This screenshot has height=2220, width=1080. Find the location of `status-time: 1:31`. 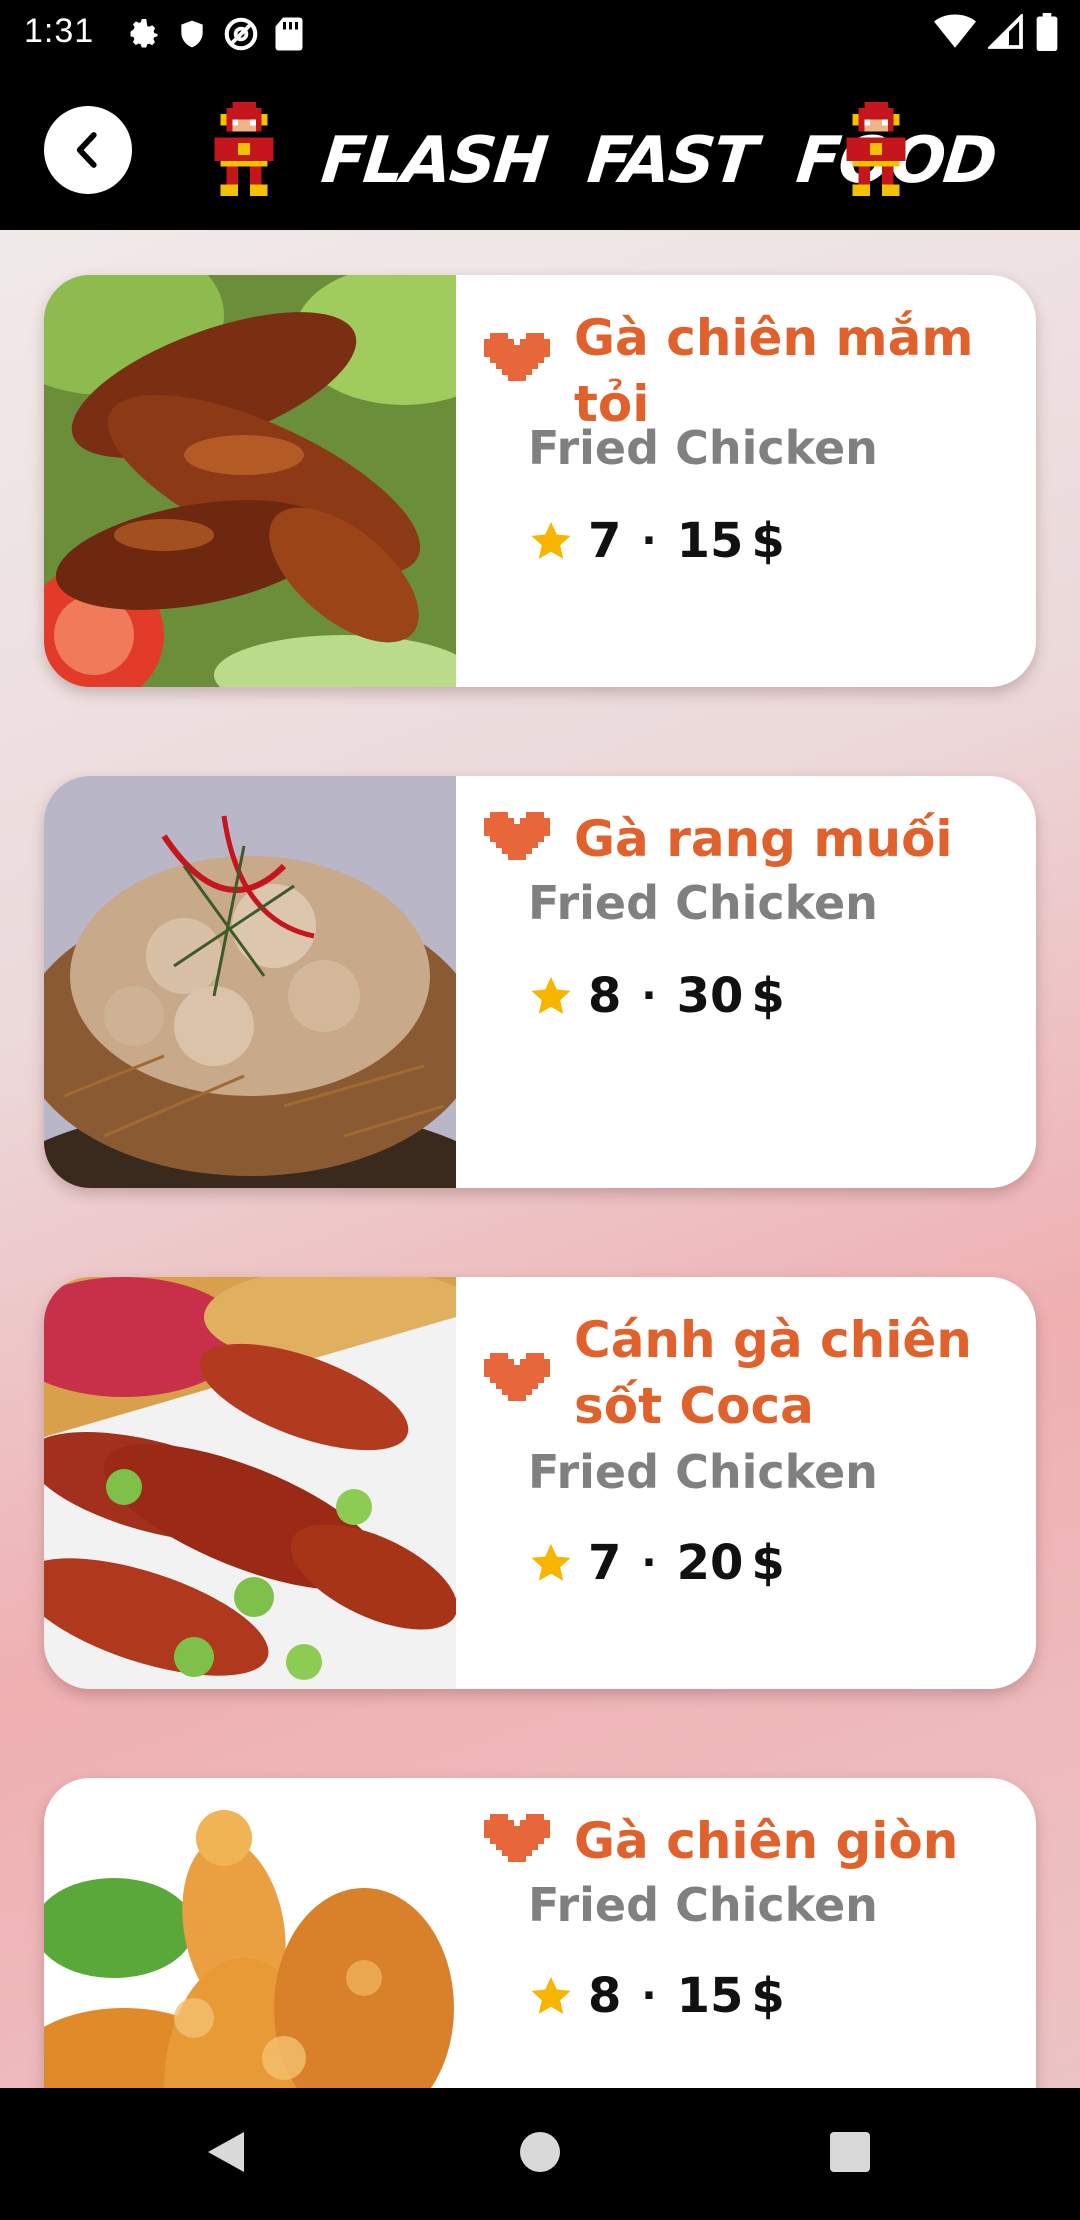

status-time: 1:31 is located at coordinates (59, 31).